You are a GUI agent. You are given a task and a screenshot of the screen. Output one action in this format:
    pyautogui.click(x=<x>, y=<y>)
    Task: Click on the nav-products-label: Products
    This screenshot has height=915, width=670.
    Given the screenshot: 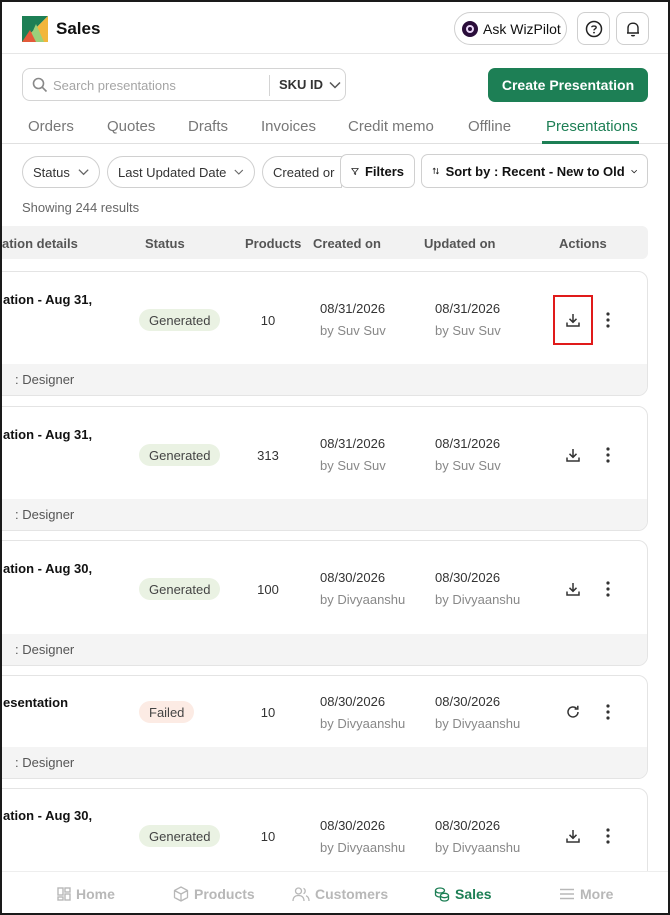 What is the action you would take?
    pyautogui.click(x=224, y=894)
    